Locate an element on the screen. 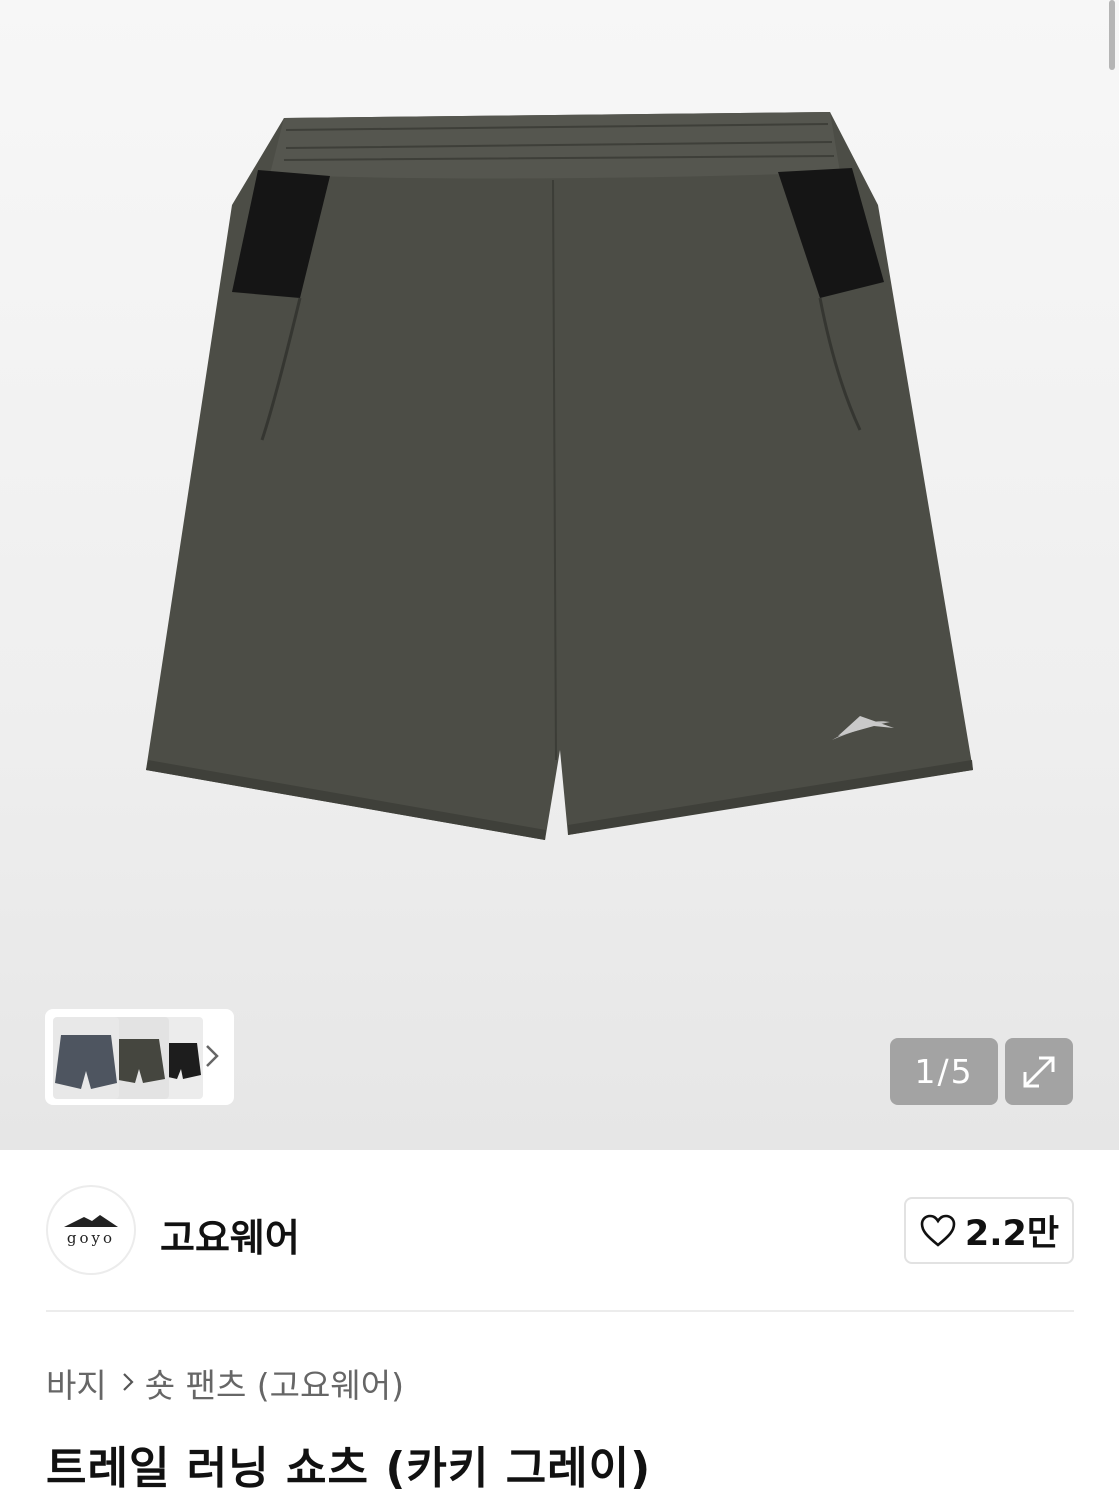 This screenshot has height=1500, width=1119. current-page: 1 is located at coordinates (926, 1071).